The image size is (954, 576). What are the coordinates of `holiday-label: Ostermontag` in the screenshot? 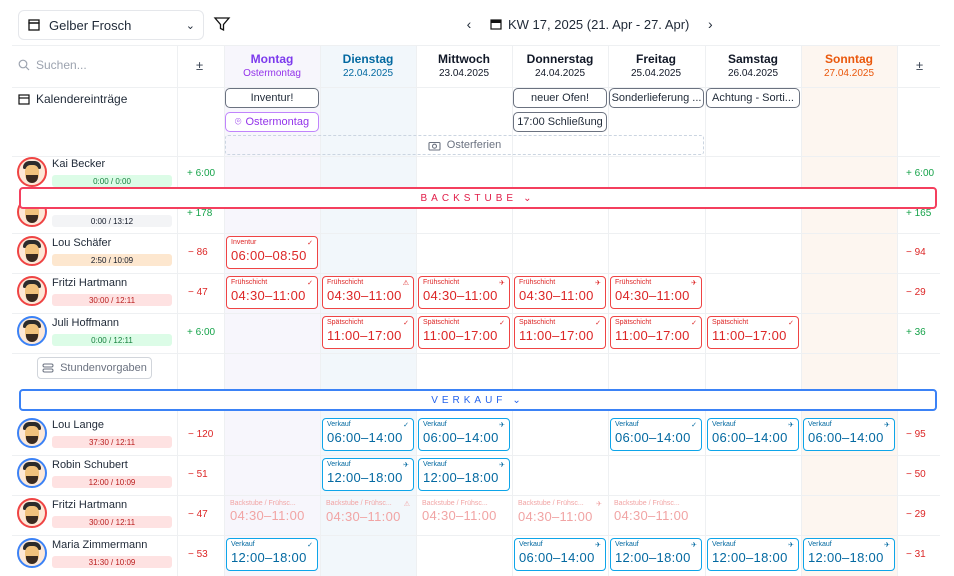 It's located at (277, 122).